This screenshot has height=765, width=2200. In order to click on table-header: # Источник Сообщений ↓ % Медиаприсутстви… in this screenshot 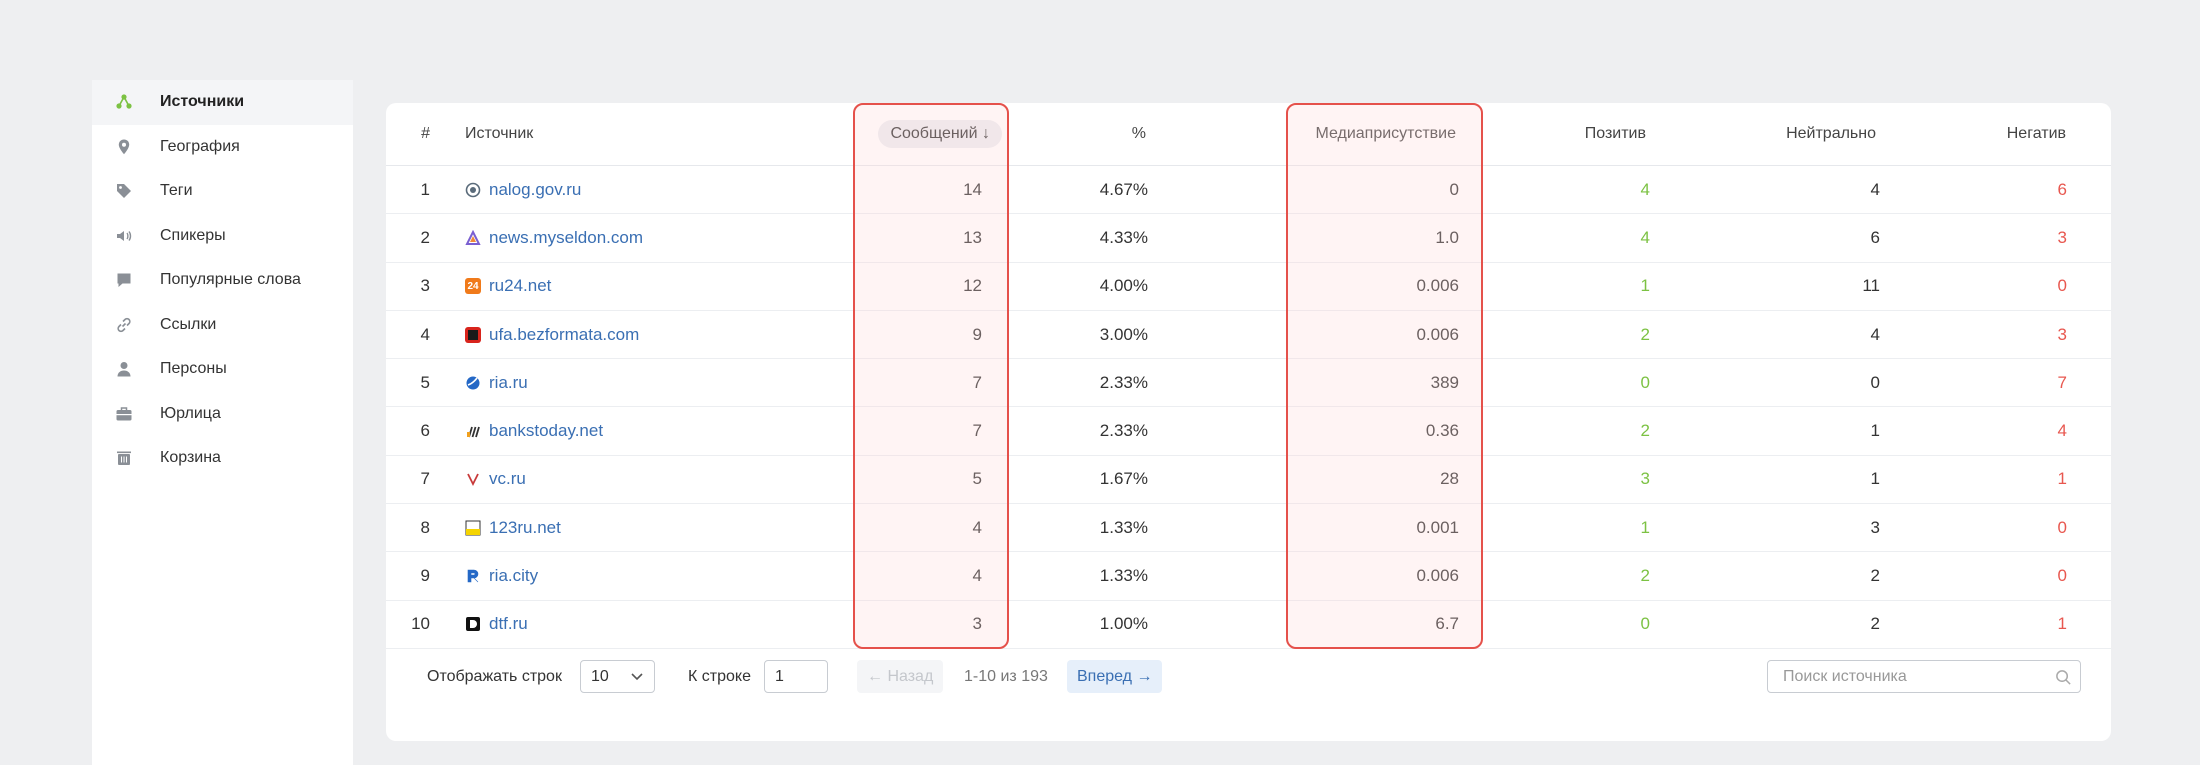, I will do `click(1248, 134)`.